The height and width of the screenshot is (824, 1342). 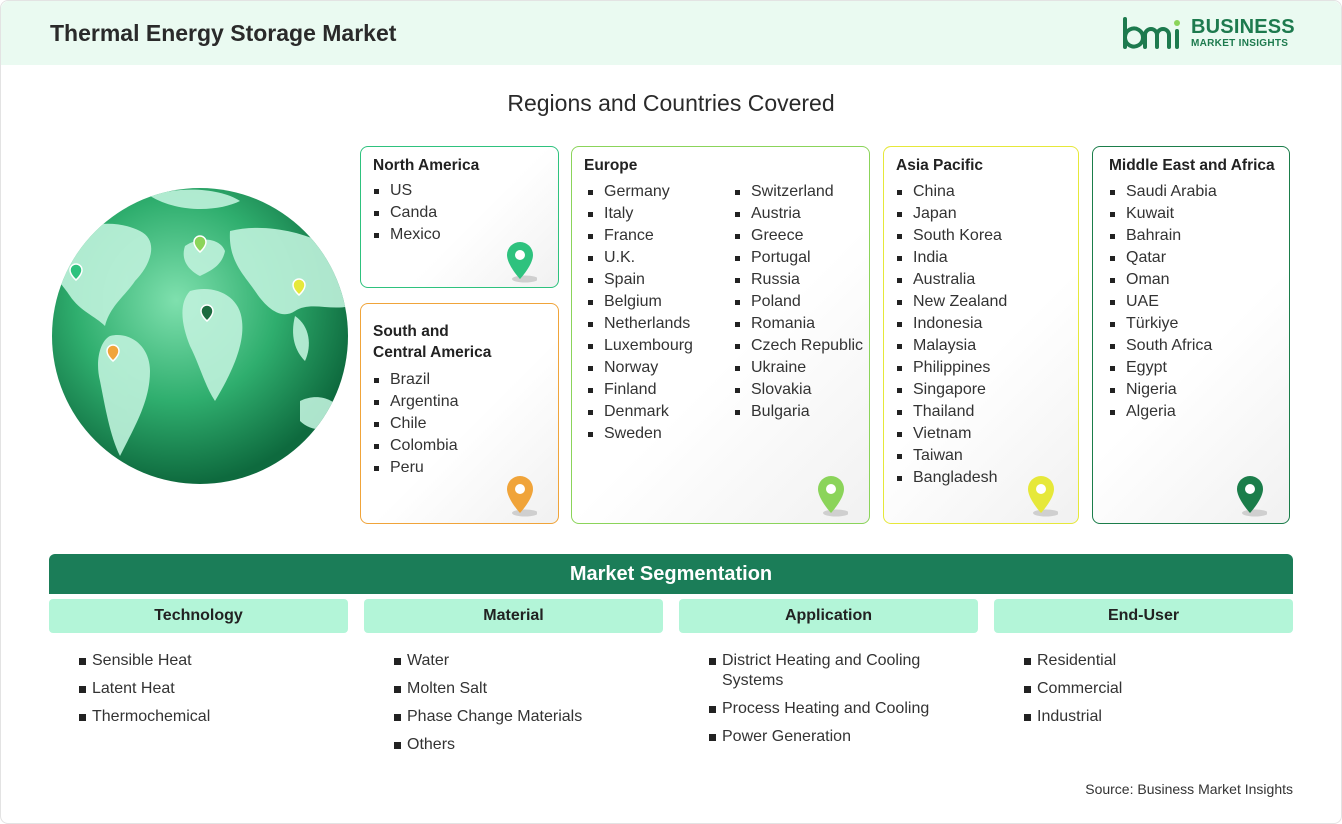 I want to click on country-item: Romania, so click(x=798, y=324).